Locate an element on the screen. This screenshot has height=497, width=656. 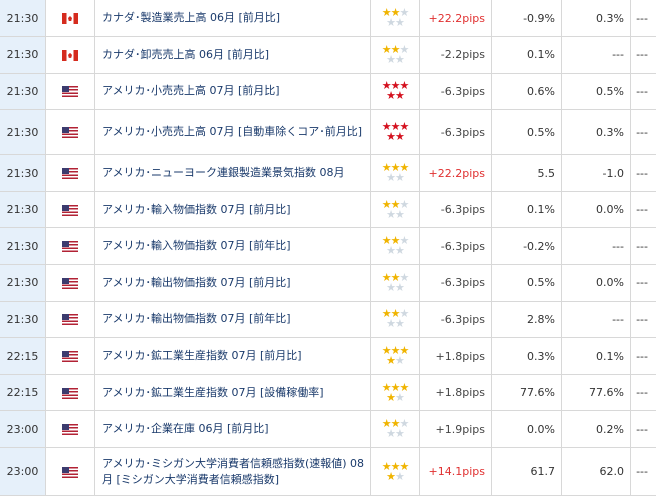
forecast-value: 62.0 is located at coordinates (596, 472).